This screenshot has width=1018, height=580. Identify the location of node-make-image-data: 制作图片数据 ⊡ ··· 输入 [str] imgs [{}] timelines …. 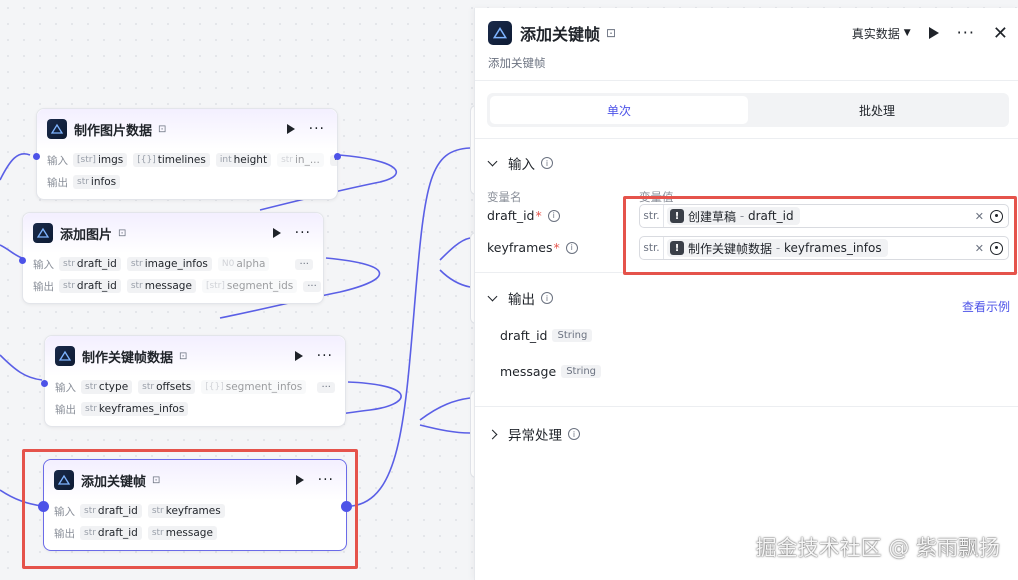
(187, 154).